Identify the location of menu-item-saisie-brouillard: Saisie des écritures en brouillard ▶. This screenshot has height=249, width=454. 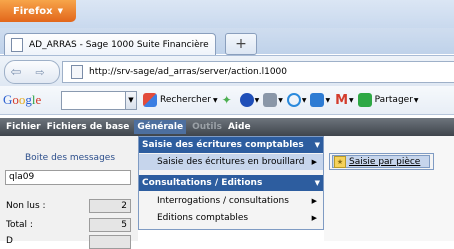
(231, 162).